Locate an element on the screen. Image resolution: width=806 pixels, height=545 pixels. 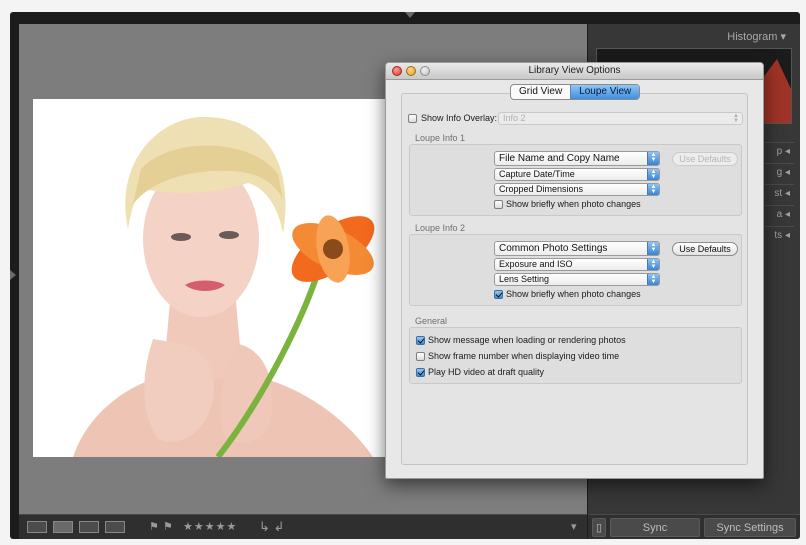
compare-view-icon is located at coordinates (89, 527).